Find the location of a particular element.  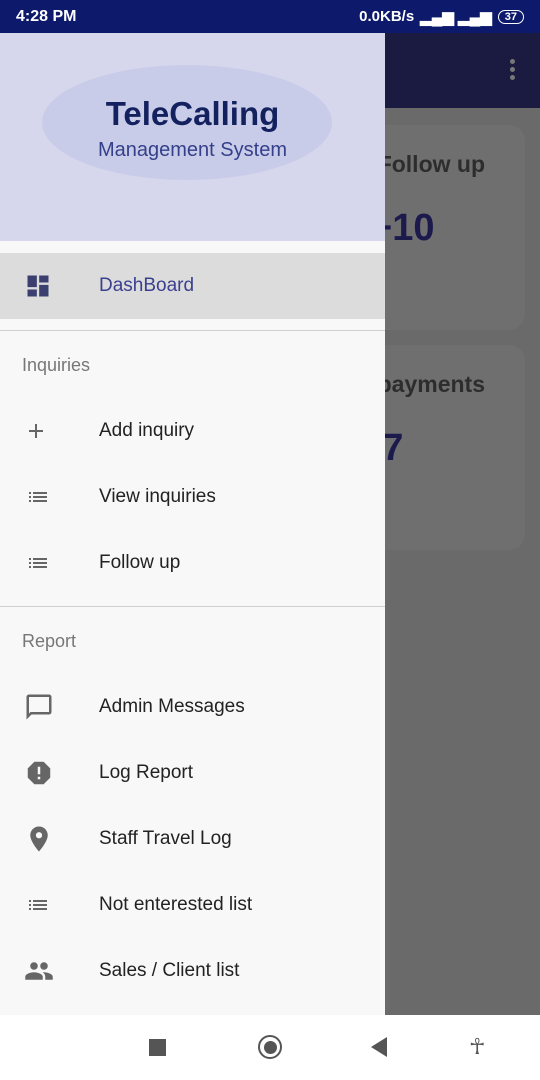

section-report: Report is located at coordinates (49, 641).